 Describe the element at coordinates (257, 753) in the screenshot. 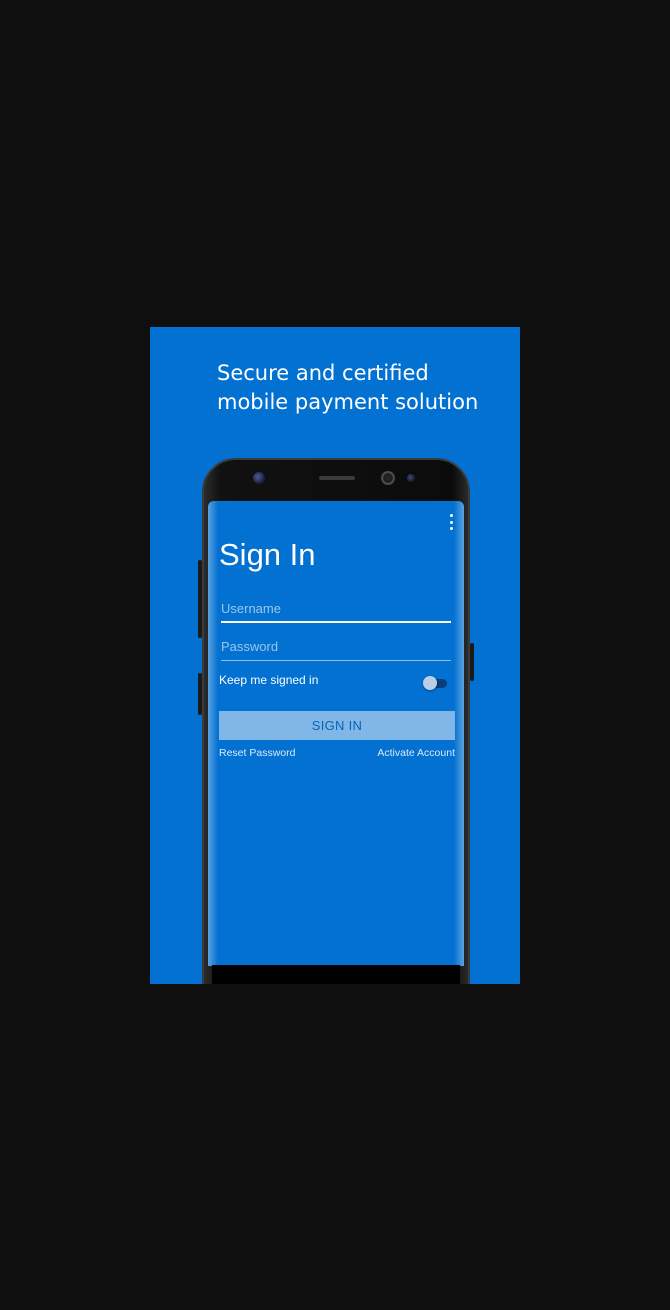

I see `reset-password-link: Reset Password` at that location.